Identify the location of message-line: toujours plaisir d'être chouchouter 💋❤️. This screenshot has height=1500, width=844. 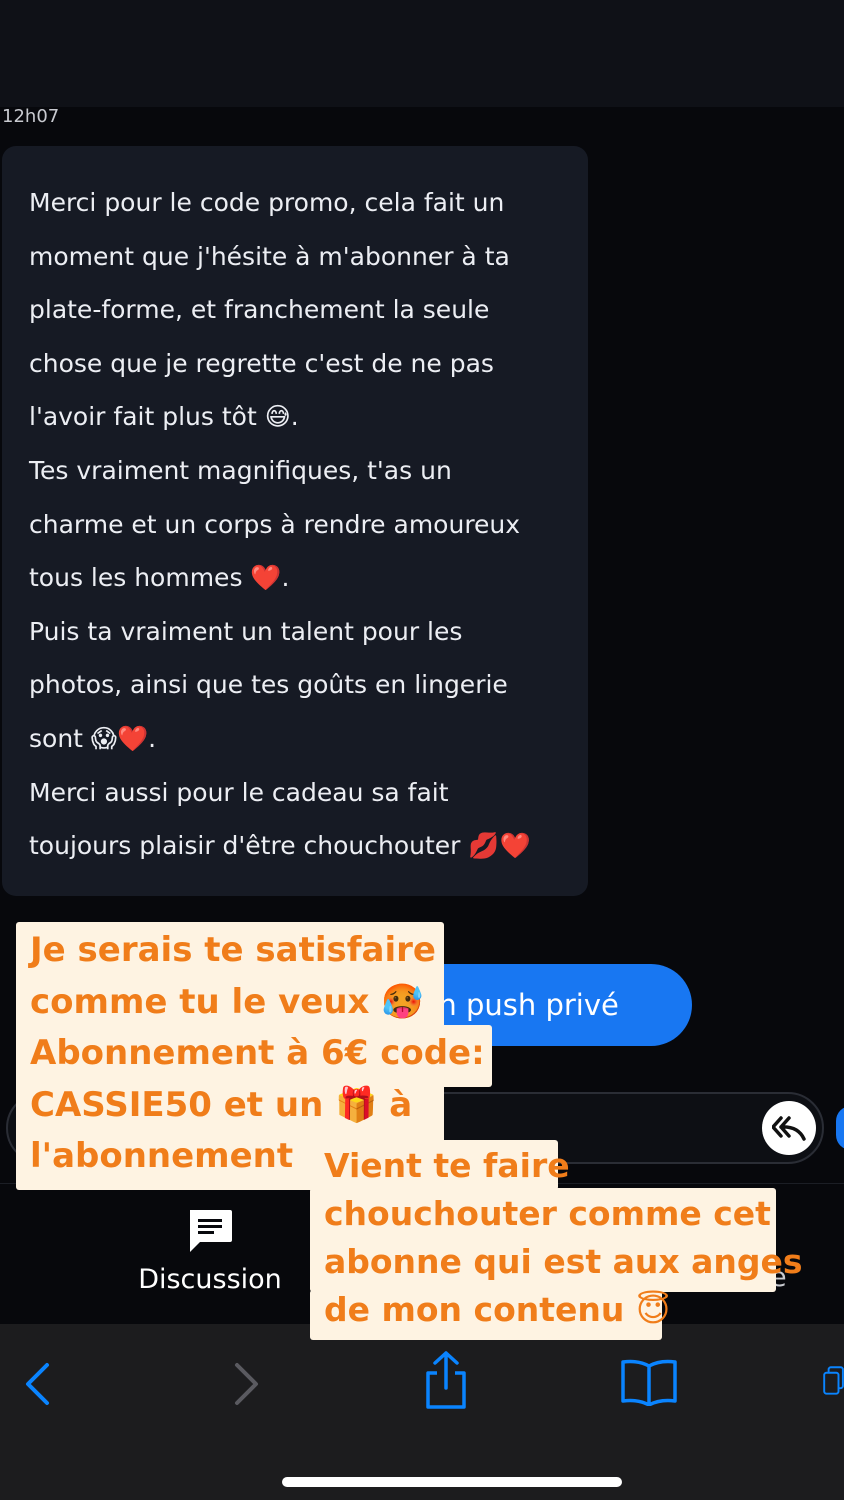
(280, 846).